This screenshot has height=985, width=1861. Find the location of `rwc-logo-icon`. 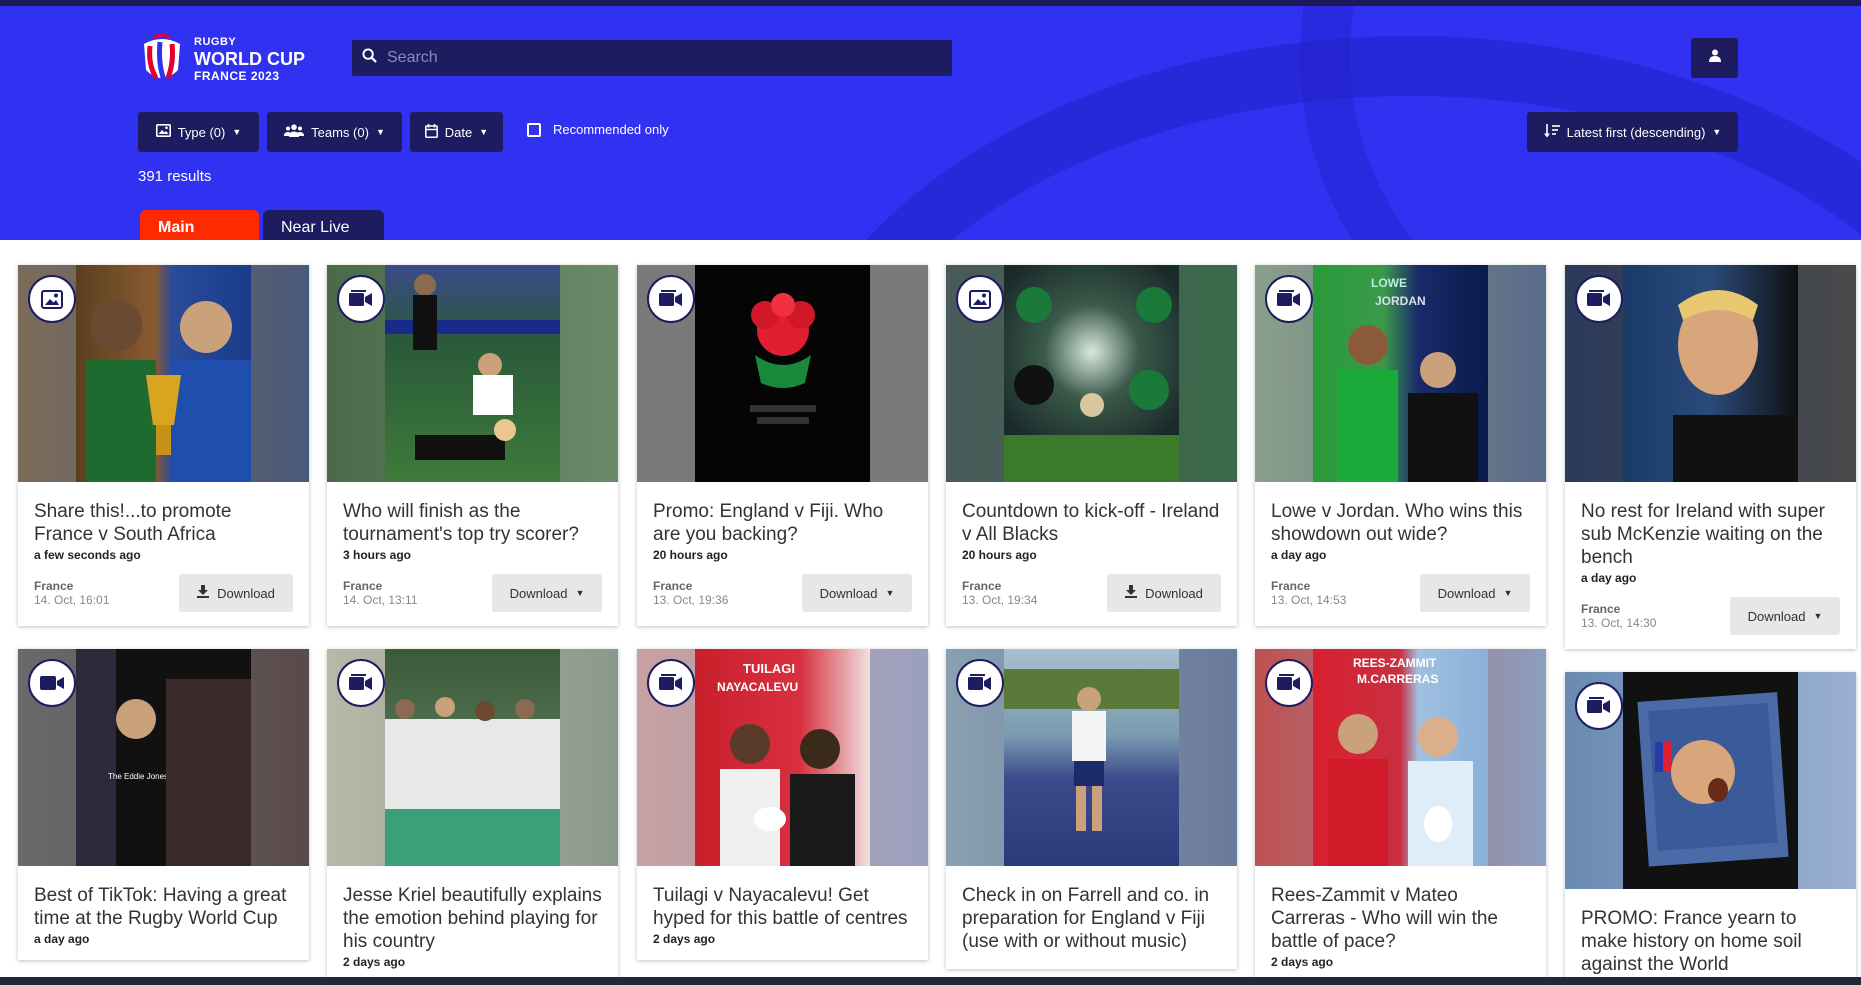

rwc-logo-icon is located at coordinates (162, 59).